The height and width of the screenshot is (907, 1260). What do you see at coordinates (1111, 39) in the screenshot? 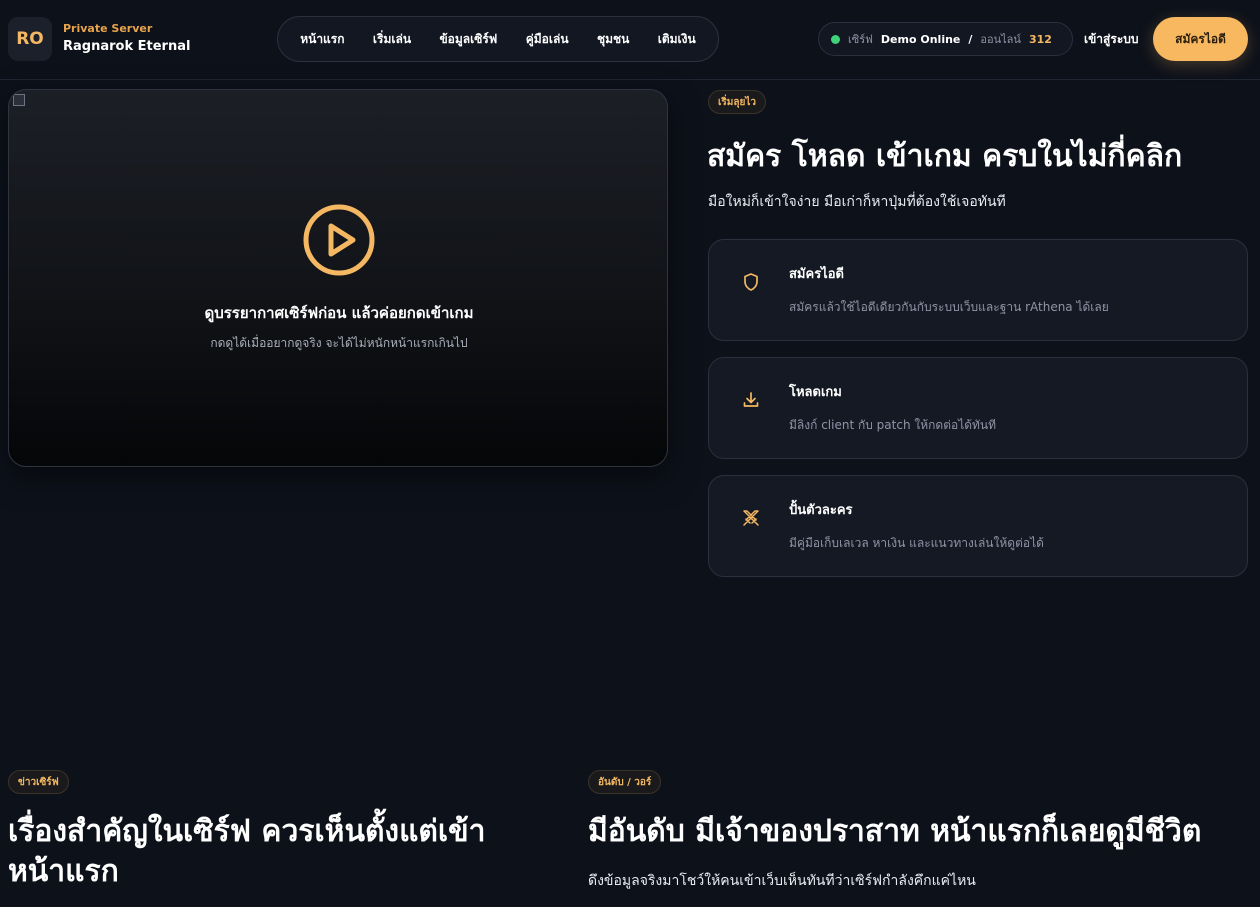
I see `login-link: เข้าสู่ระบบ` at bounding box center [1111, 39].